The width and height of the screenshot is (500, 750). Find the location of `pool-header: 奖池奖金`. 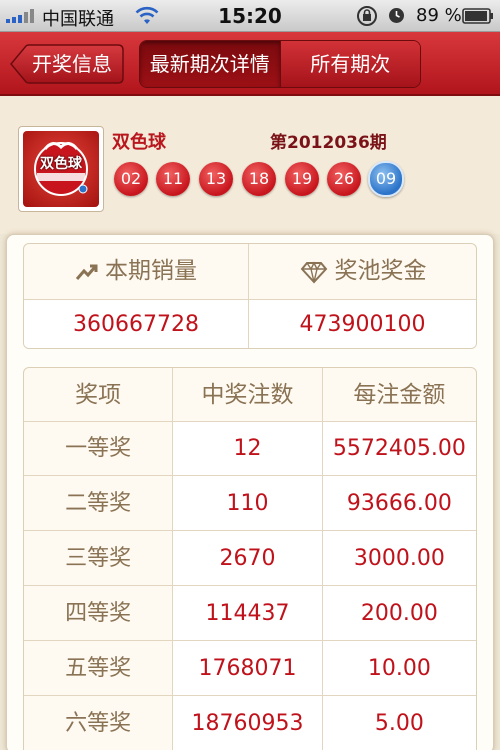

pool-header: 奖池奖金 is located at coordinates (362, 272).